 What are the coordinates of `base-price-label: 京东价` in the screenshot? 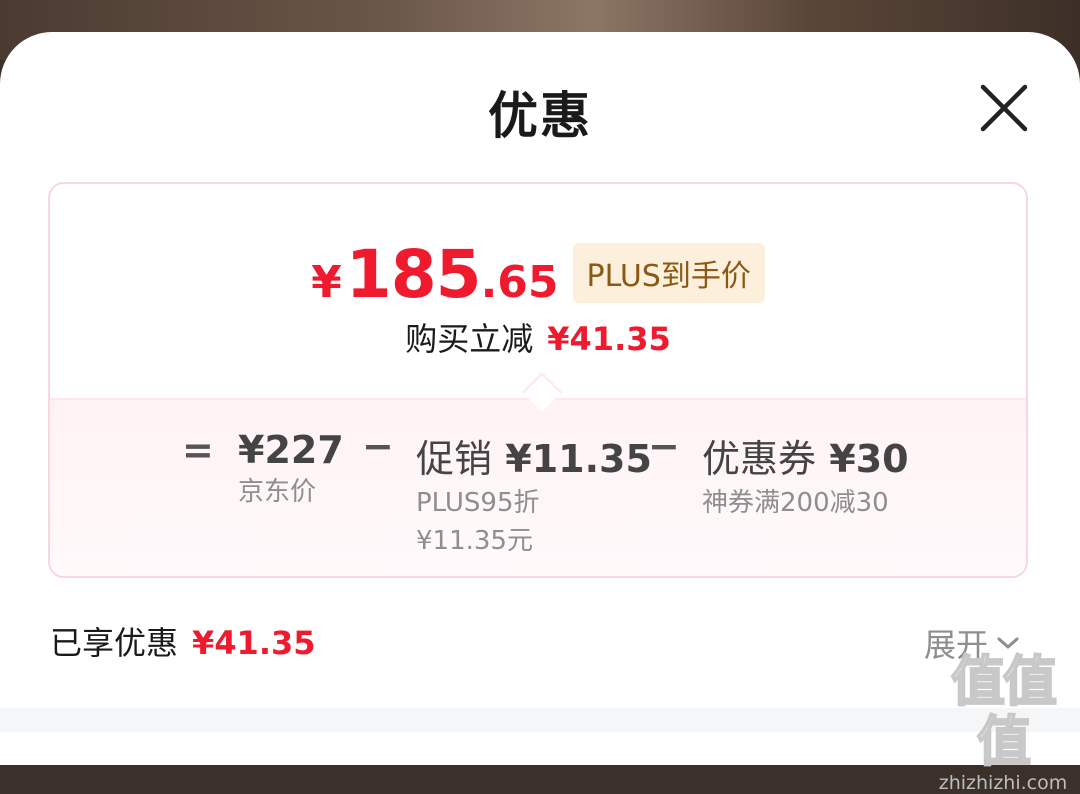 It's located at (277, 492).